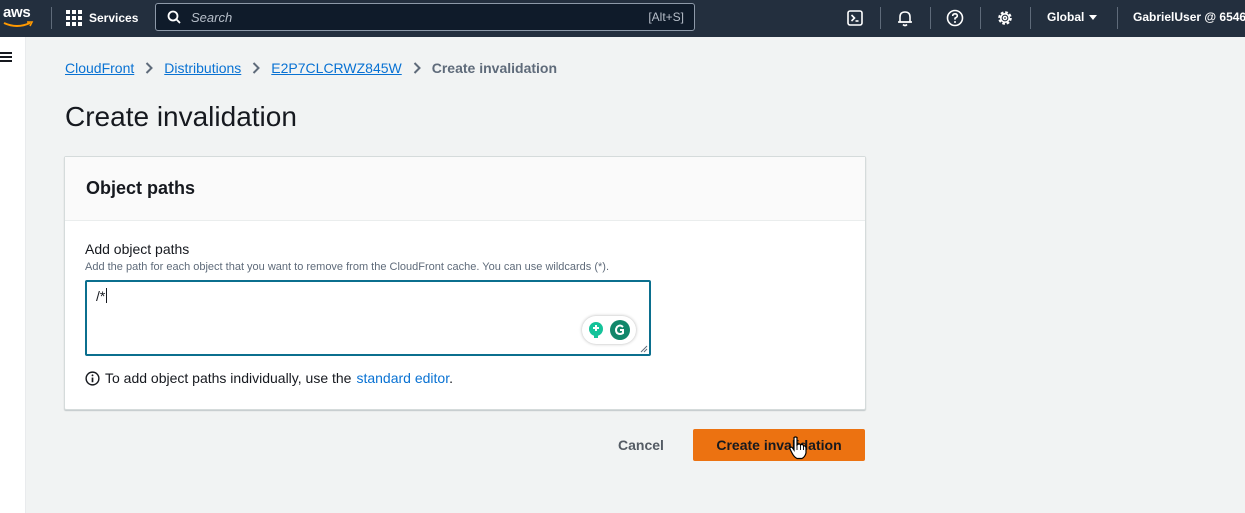  What do you see at coordinates (368, 318) in the screenshot?
I see `object-paths-textarea: /*` at bounding box center [368, 318].